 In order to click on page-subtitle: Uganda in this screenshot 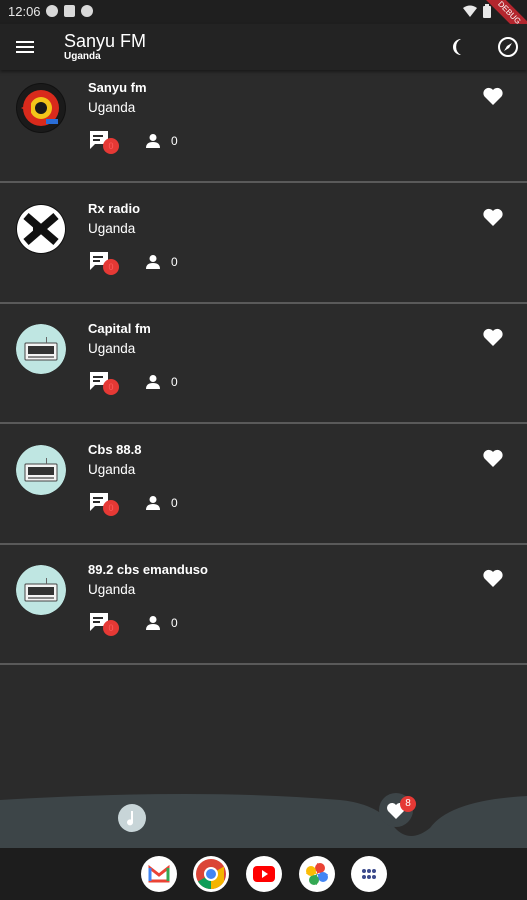, I will do `click(82, 56)`.